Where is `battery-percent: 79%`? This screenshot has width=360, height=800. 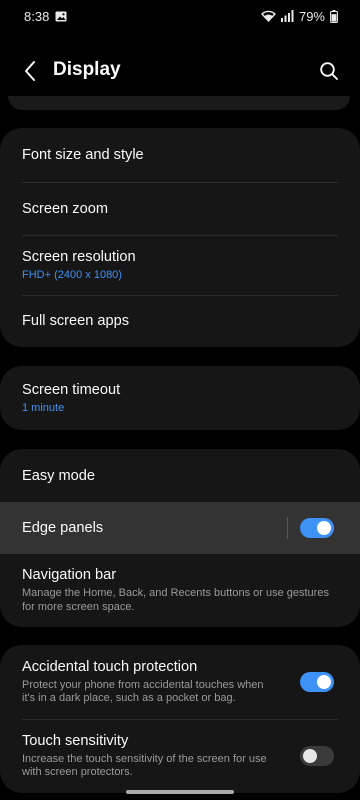
battery-percent: 79% is located at coordinates (311, 16).